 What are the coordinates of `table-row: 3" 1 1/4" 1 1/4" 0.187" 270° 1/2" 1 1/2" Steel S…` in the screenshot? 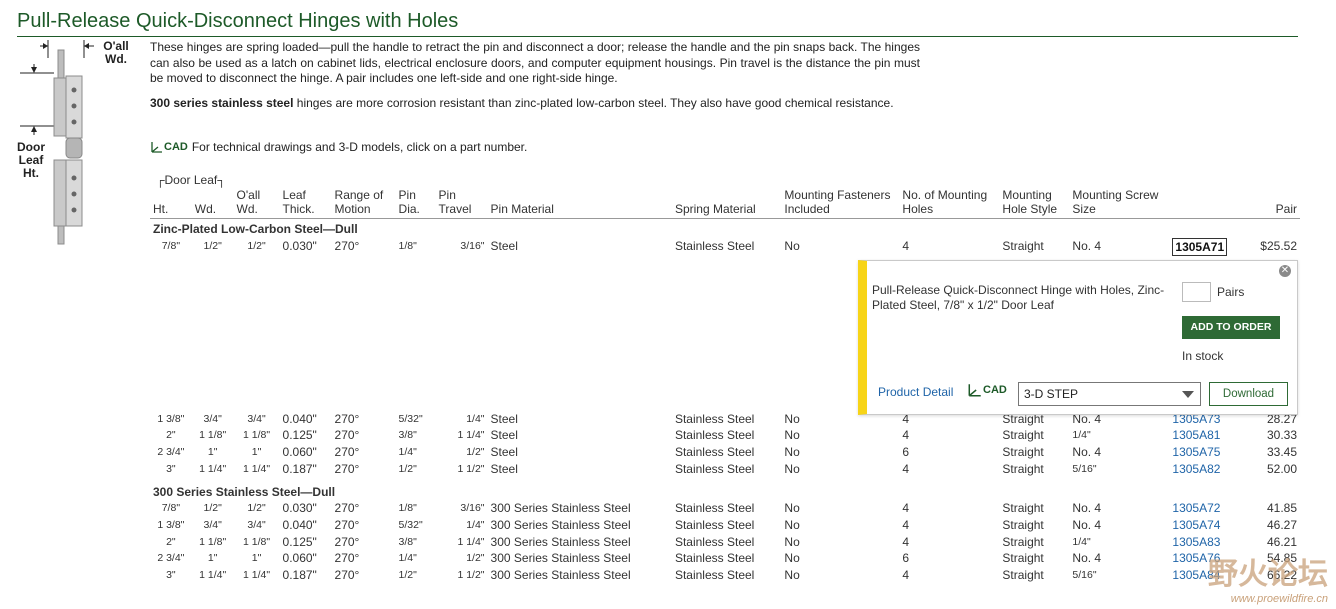 It's located at (725, 469).